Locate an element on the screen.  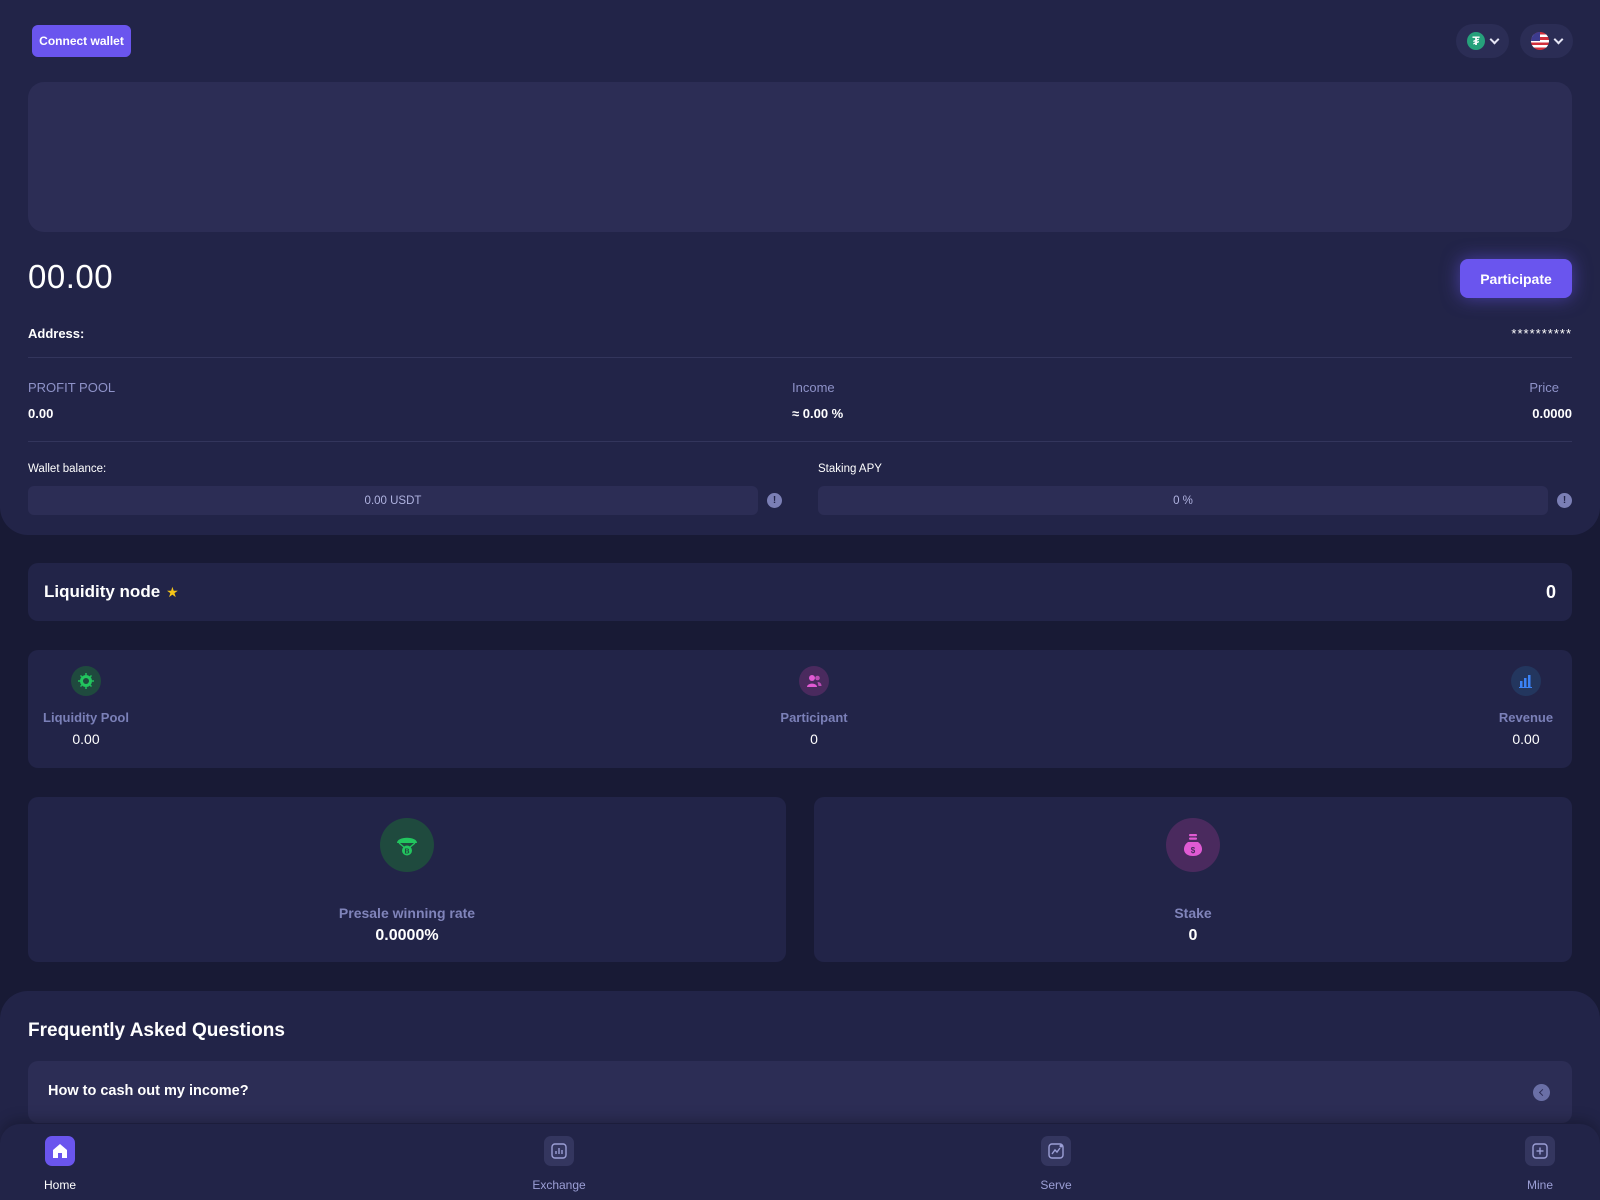
presale-label: Presale winning rate is located at coordinates (407, 913).